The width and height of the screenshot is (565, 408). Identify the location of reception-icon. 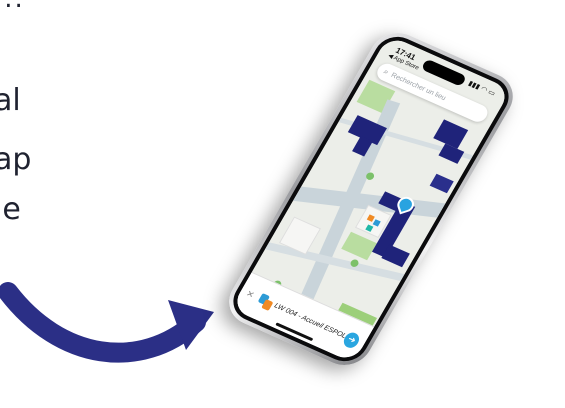
(265, 301).